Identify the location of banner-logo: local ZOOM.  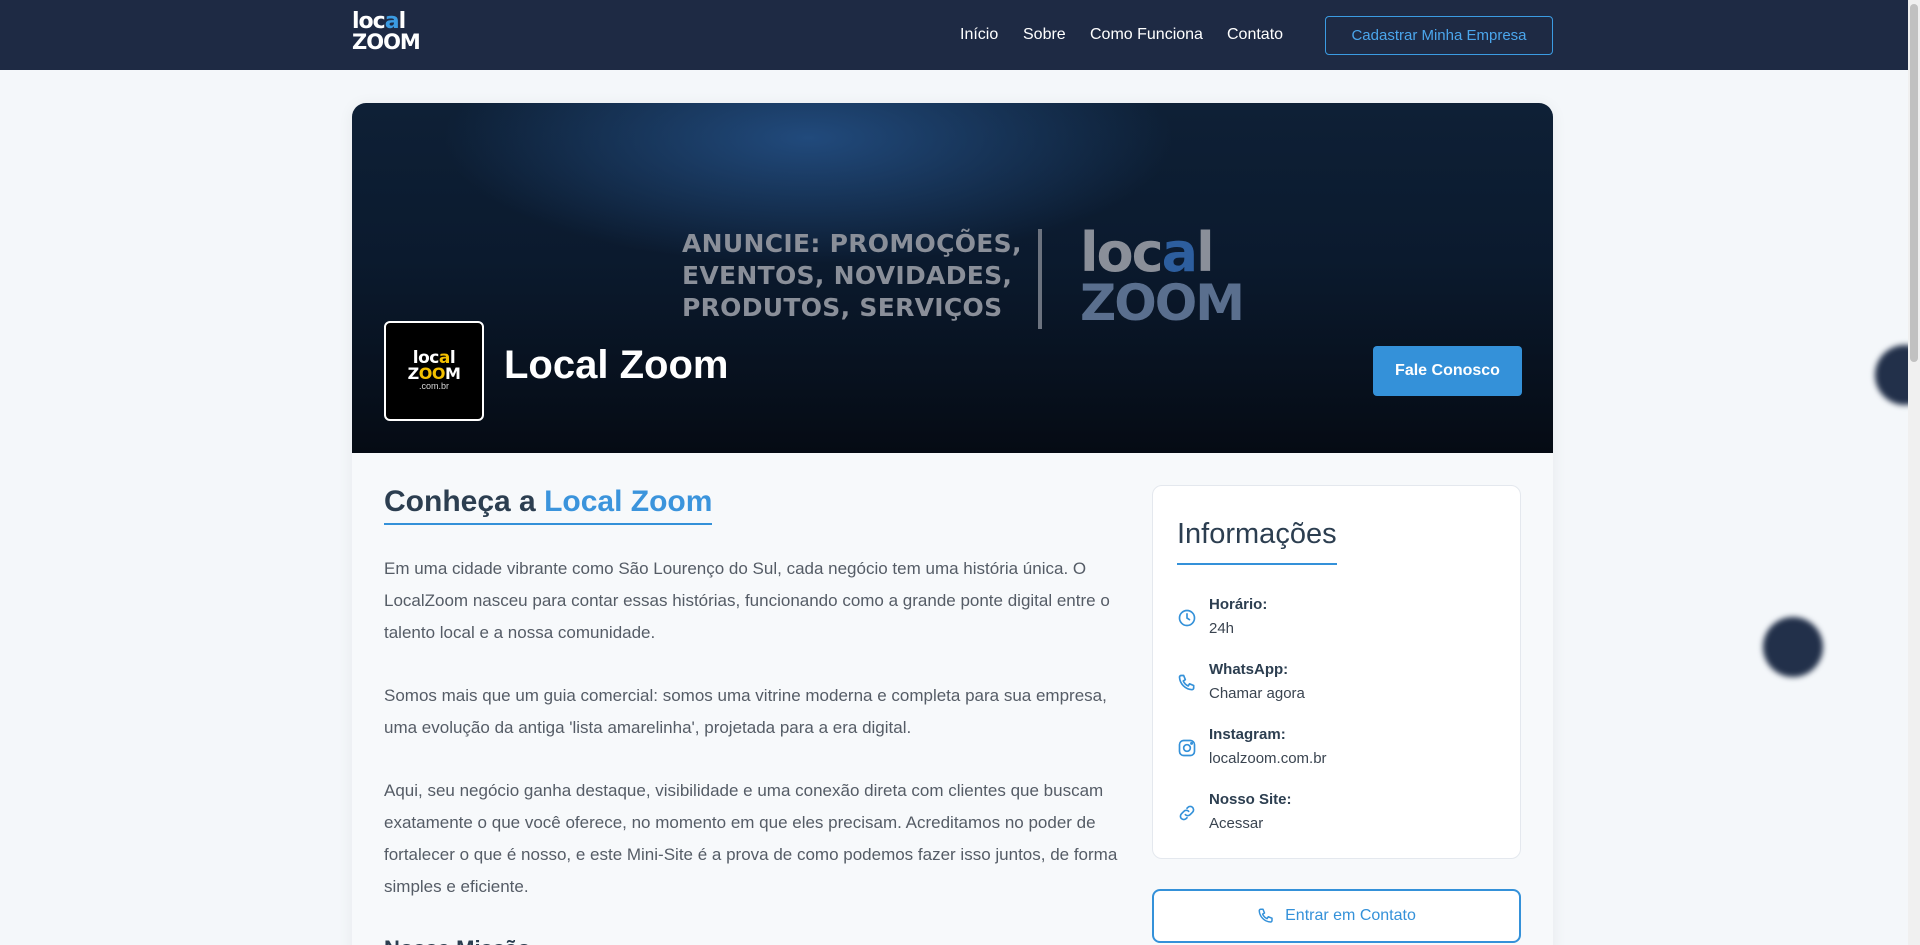
(1162, 276).